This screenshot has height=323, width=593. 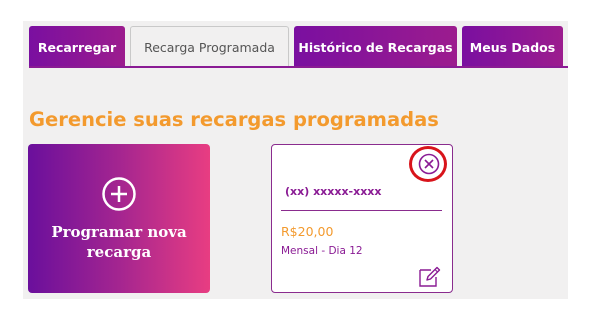 What do you see at coordinates (361, 210) in the screenshot?
I see `card-divider` at bounding box center [361, 210].